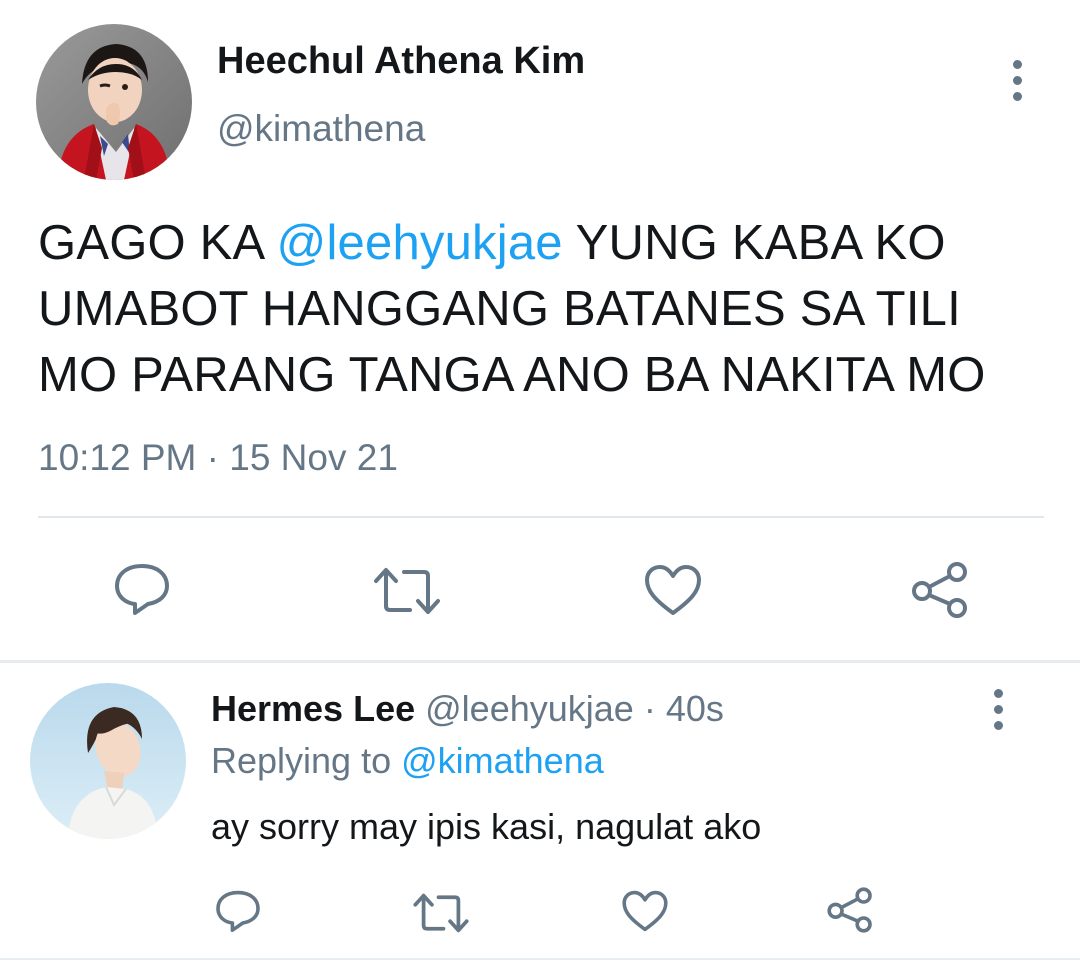  I want to click on reply-more-options-button, so click(998, 709).